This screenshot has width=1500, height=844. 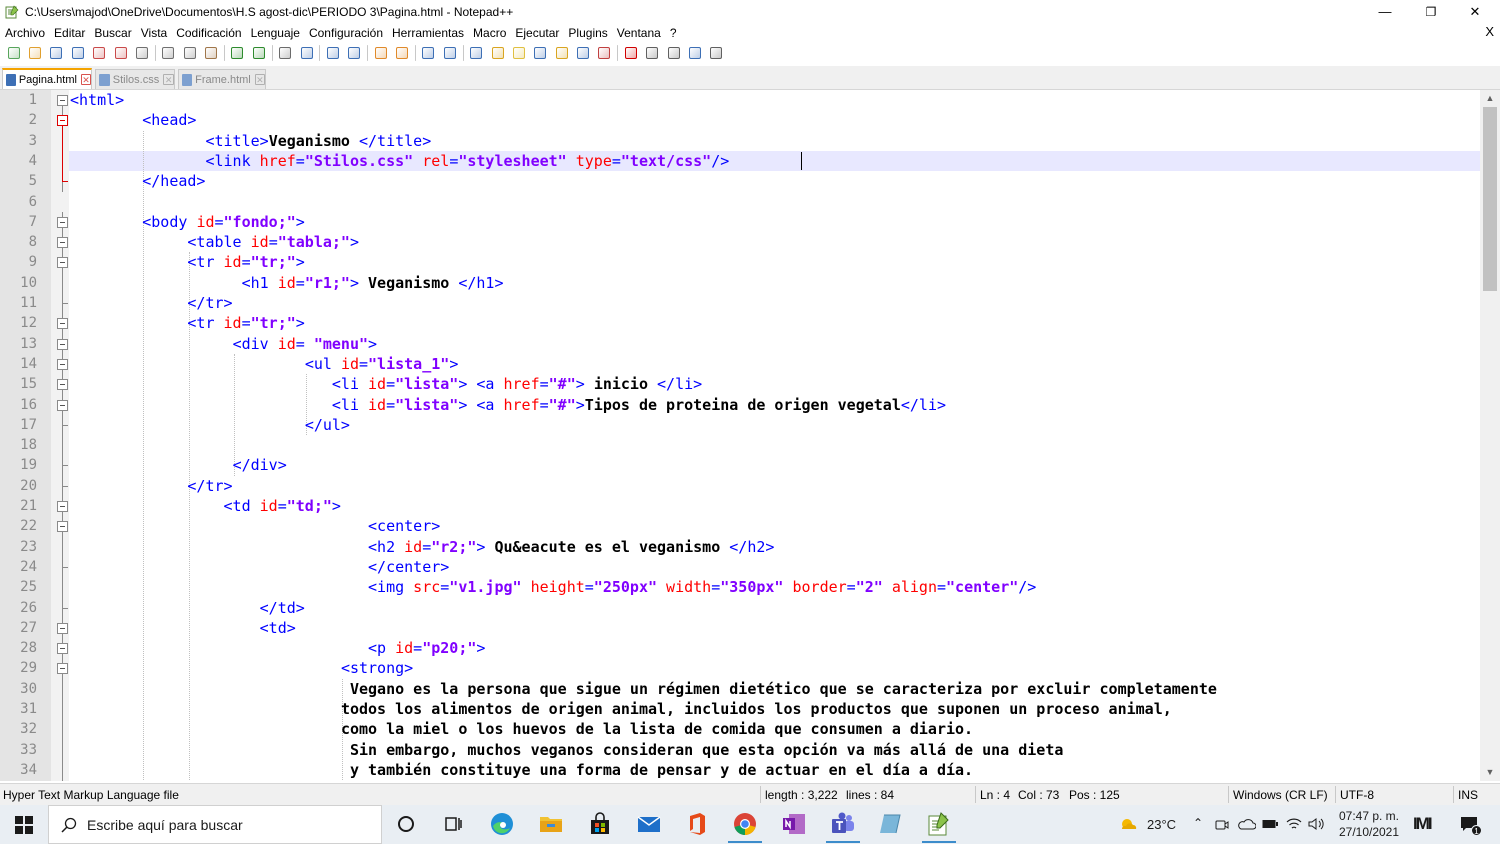 I want to click on run-macro-multiple-icon, so click(x=695, y=53).